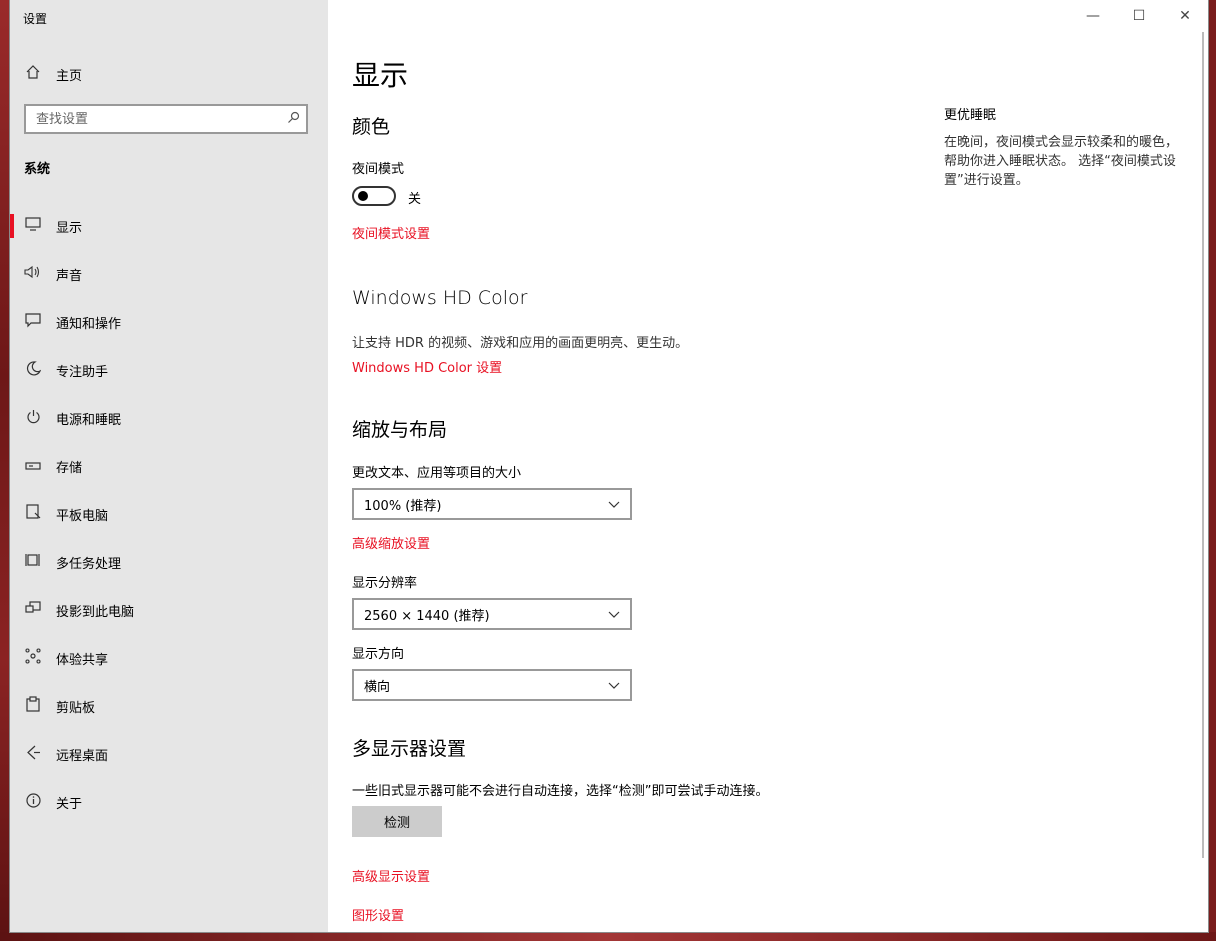  Describe the element at coordinates (520, 343) in the screenshot. I see `hdr-description: 让支持 HDR 的视频、游戏和应用的画面更明亮、更生动。` at that location.